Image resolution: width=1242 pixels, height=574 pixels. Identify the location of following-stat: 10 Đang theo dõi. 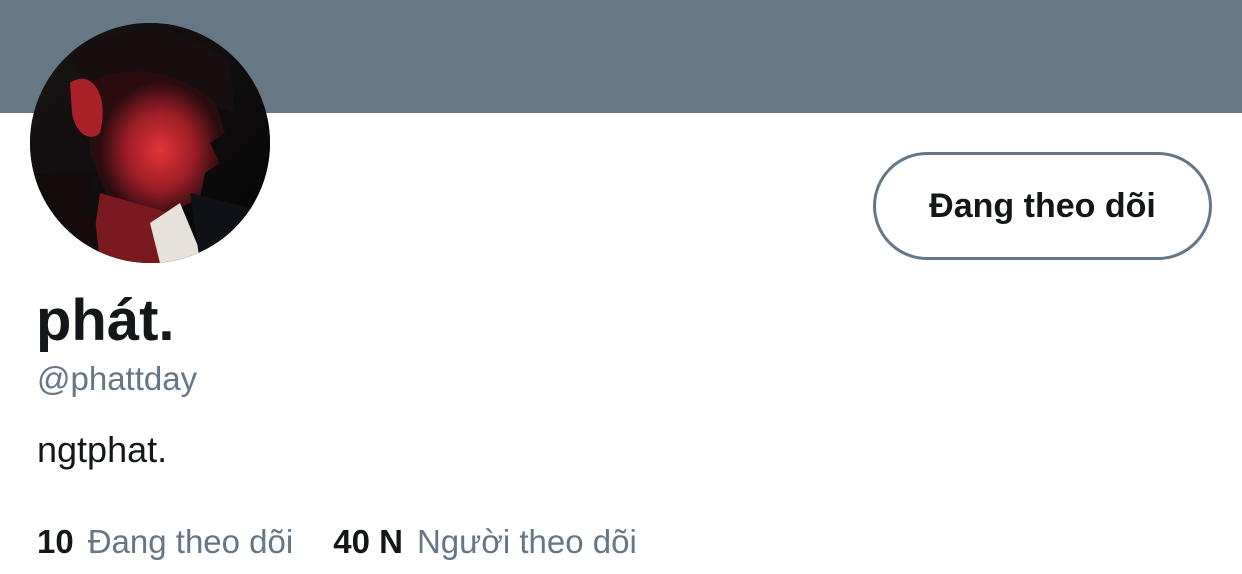
(165, 541).